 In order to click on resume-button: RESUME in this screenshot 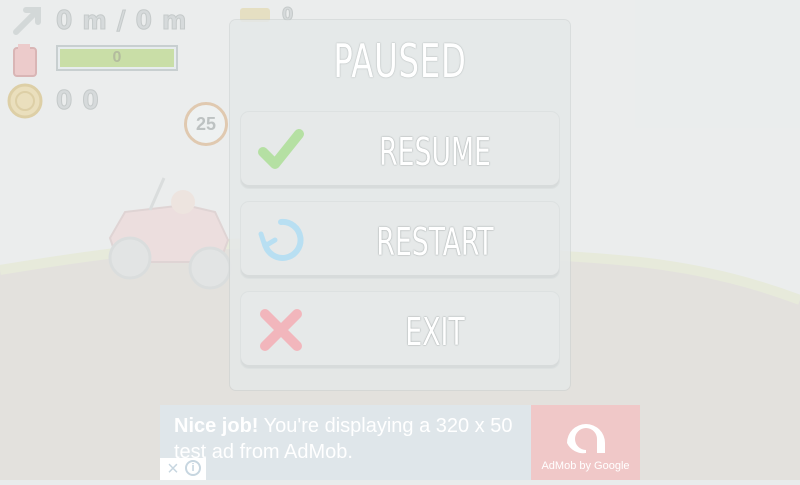, I will do `click(400, 150)`.